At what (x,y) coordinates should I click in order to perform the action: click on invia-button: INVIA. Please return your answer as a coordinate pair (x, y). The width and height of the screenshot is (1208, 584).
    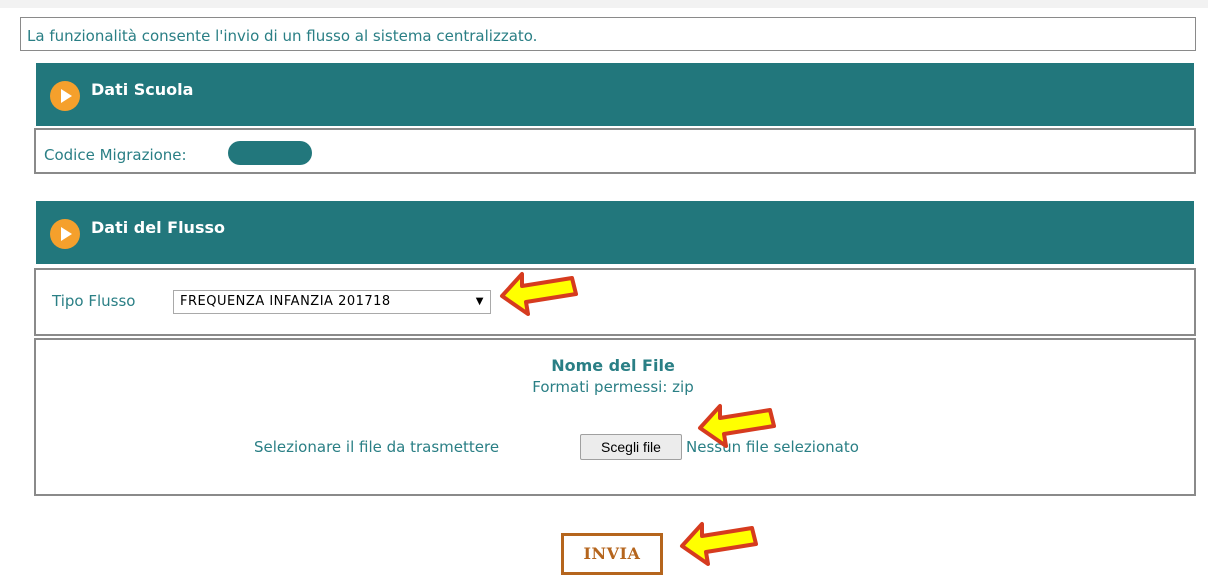
    Looking at the image, I should click on (612, 554).